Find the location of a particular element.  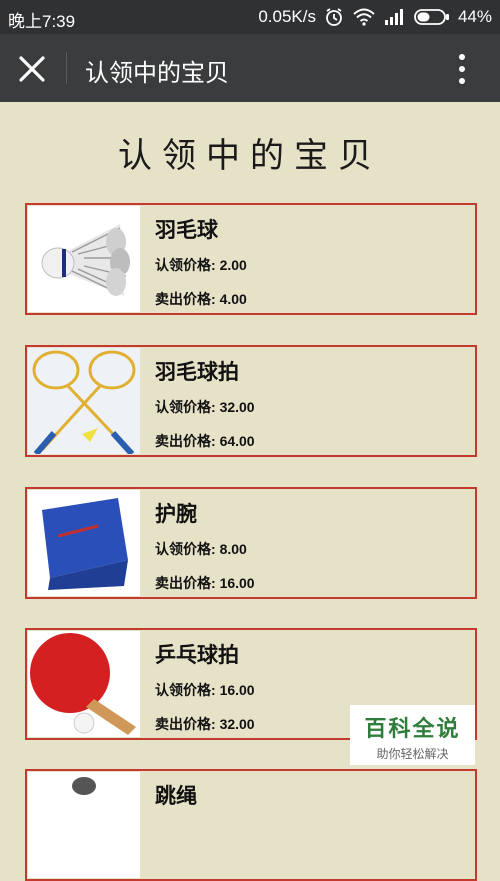

item-name: 护腕 is located at coordinates (176, 514).